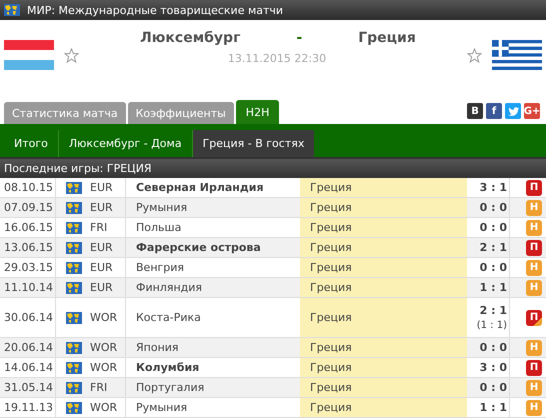 The height and width of the screenshot is (418, 546). I want to click on twitter-button, so click(513, 111).